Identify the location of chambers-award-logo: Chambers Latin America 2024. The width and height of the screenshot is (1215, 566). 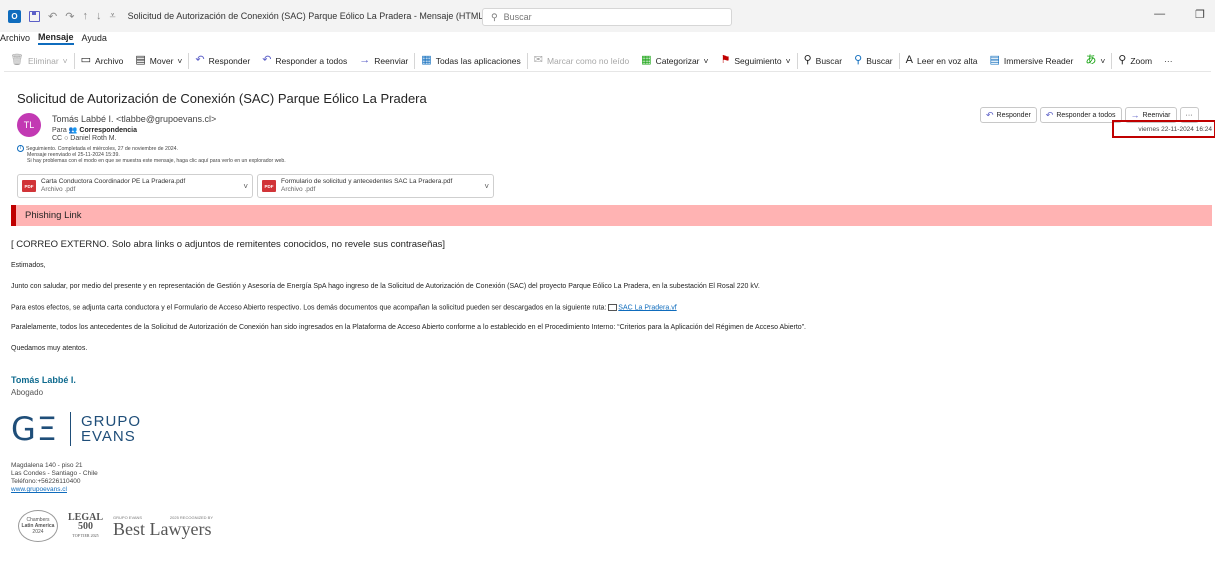
(38, 526).